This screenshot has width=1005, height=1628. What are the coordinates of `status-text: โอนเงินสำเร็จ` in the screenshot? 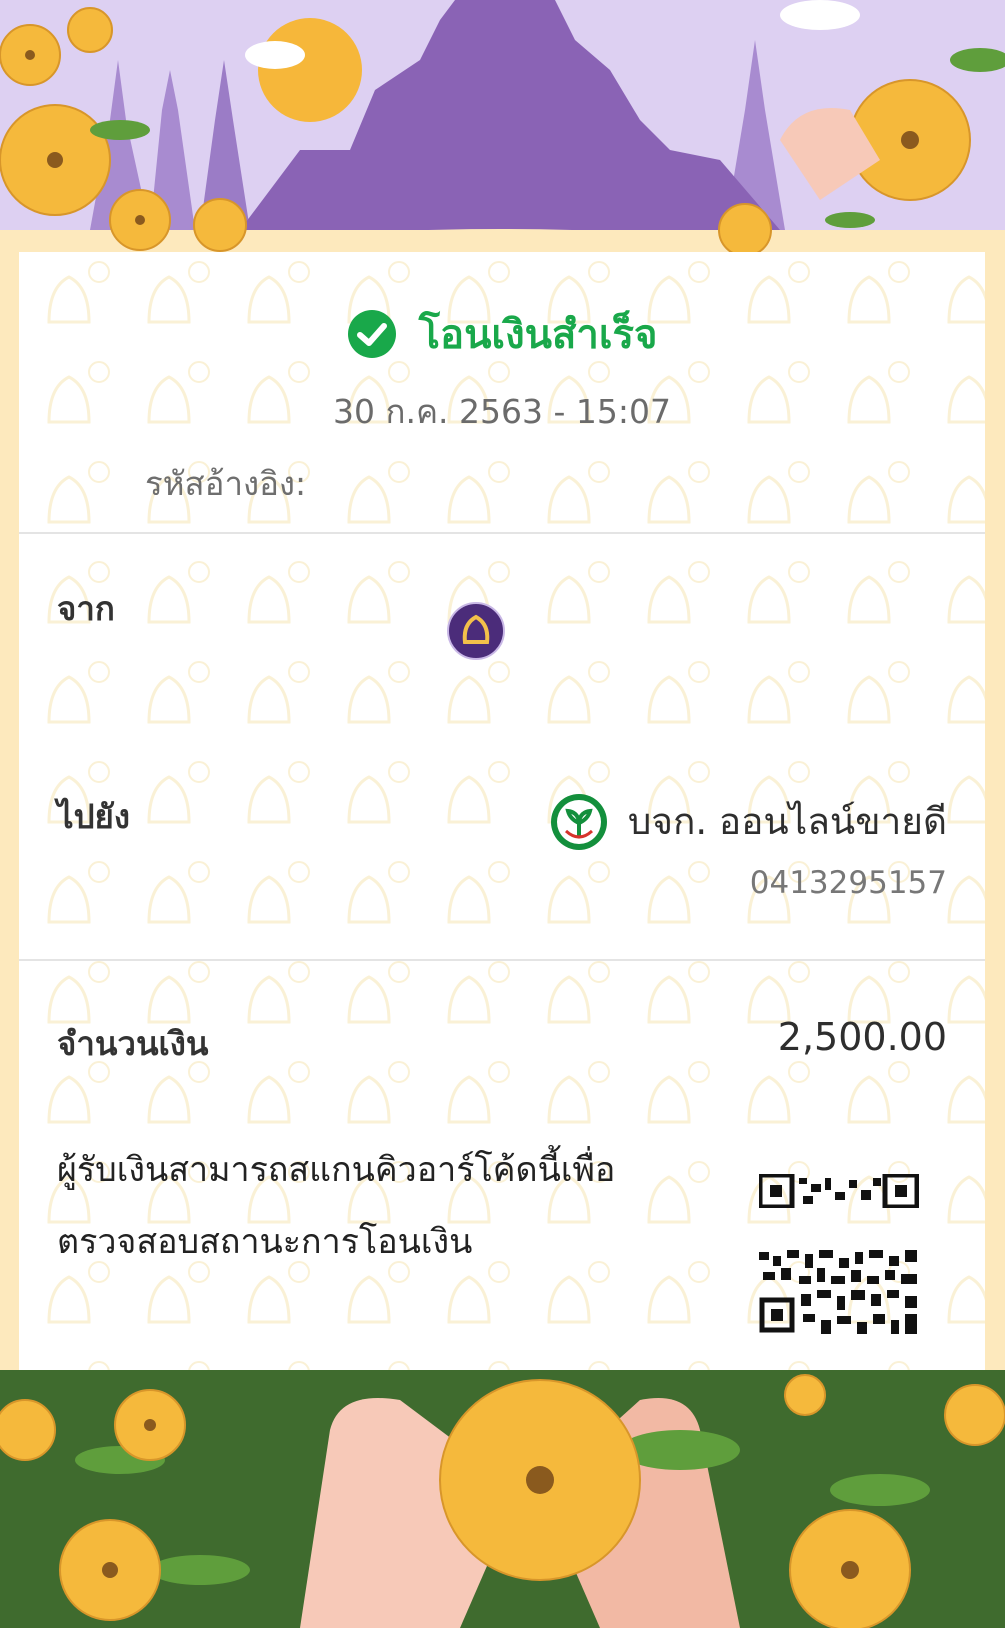 It's located at (538, 335).